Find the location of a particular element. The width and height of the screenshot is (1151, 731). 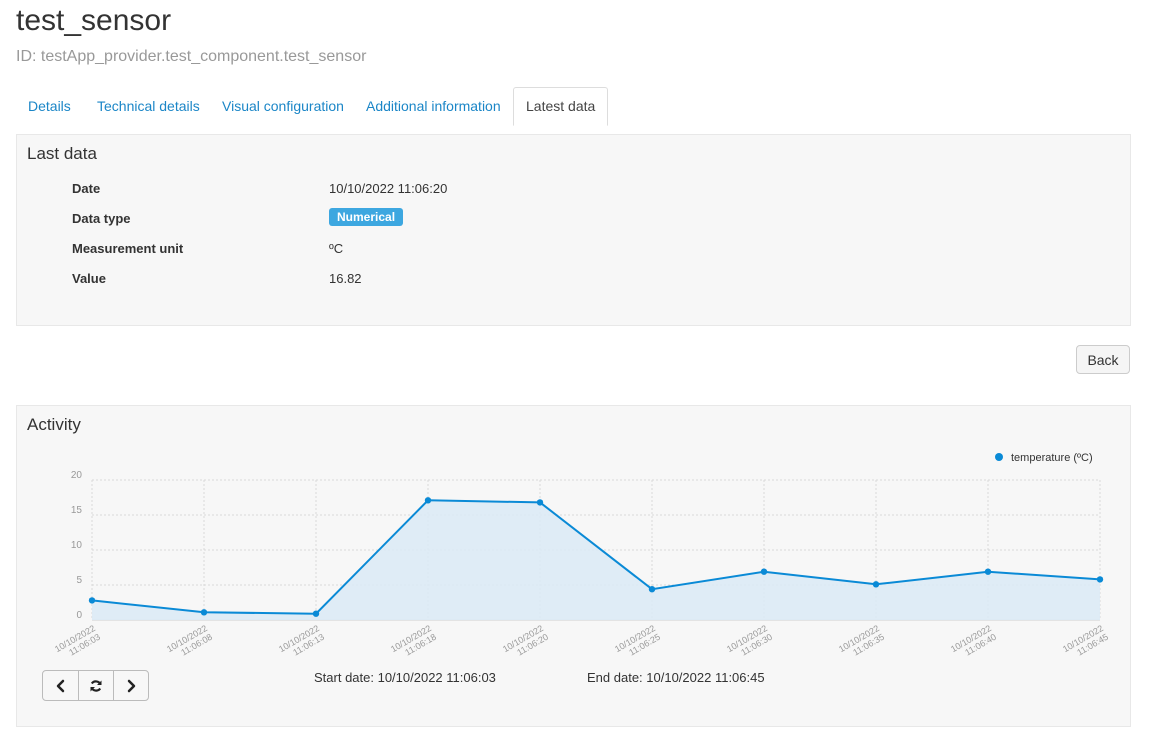

x-tick-label: 10/10/202211:06:45 is located at coordinates (1085, 640).